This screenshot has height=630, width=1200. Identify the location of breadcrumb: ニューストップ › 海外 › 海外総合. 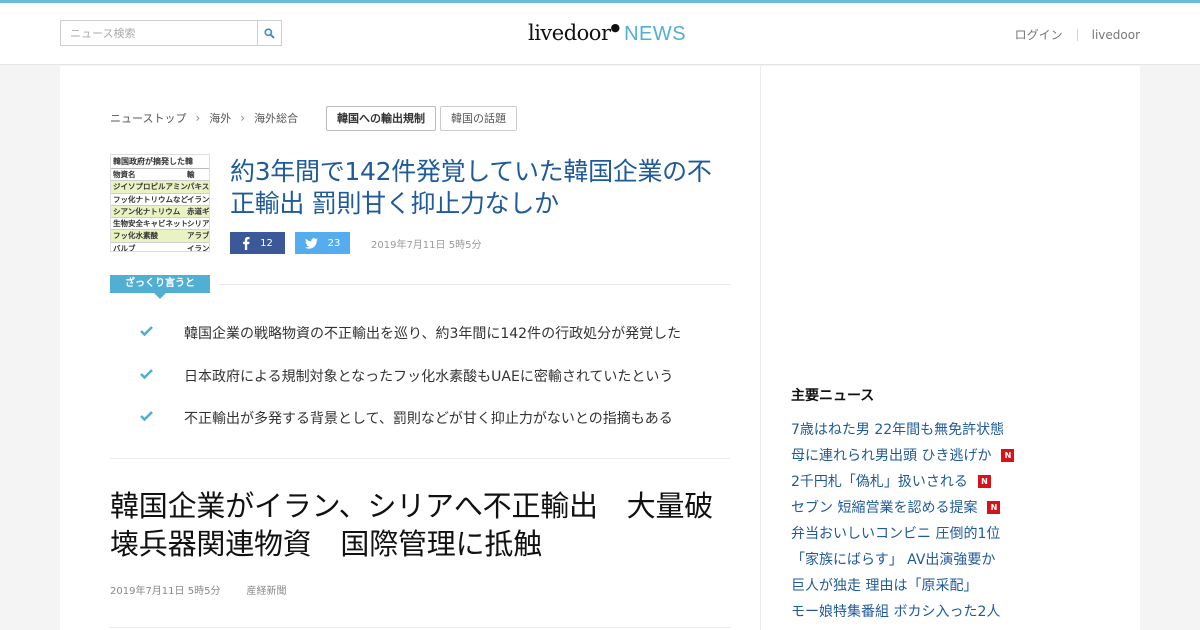
(204, 118).